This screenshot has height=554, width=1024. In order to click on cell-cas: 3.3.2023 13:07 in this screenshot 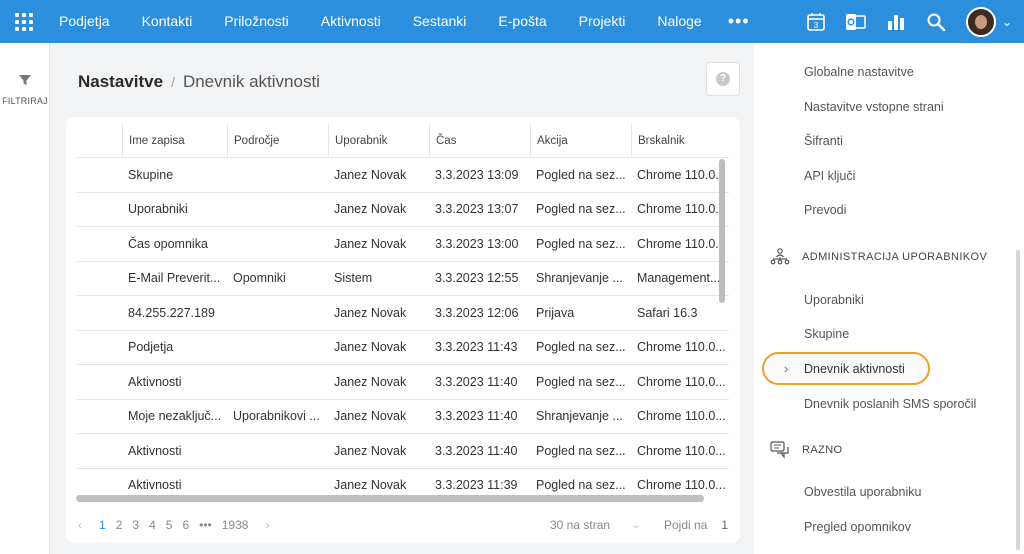, I will do `click(477, 209)`.